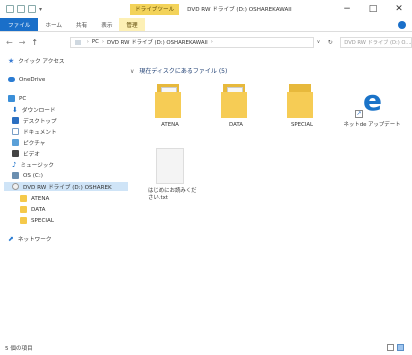 Image resolution: width=412 pixels, height=355 pixels. Describe the element at coordinates (372, 125) in the screenshot. I see `file-name: ネットde アップデート` at that location.